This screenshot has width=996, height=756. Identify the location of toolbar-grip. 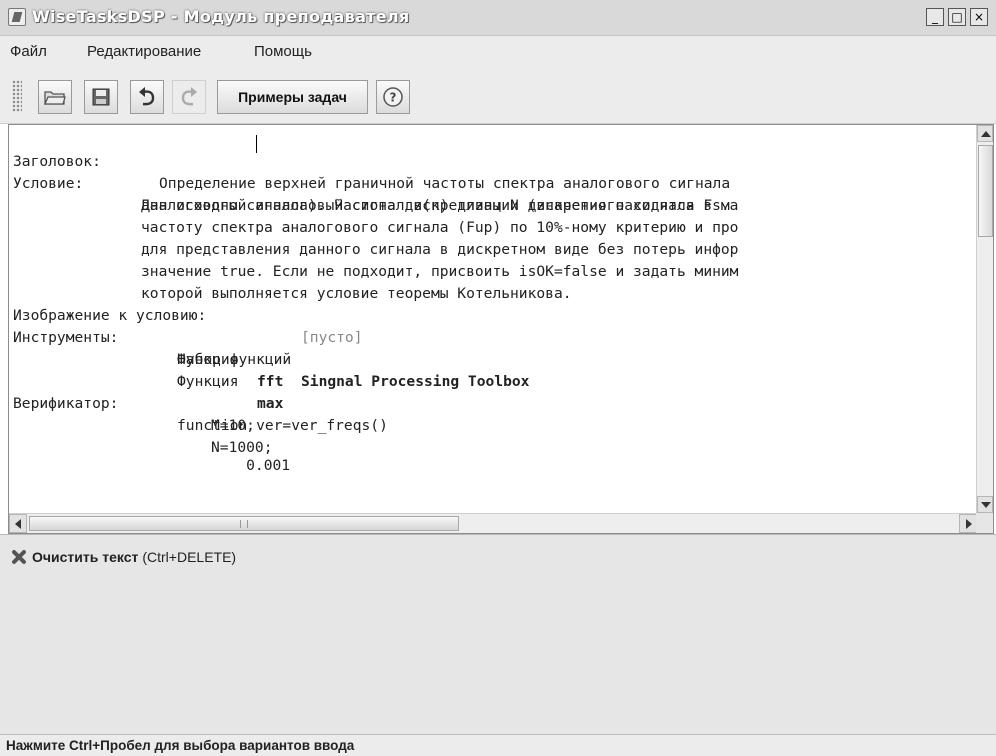
(17, 96).